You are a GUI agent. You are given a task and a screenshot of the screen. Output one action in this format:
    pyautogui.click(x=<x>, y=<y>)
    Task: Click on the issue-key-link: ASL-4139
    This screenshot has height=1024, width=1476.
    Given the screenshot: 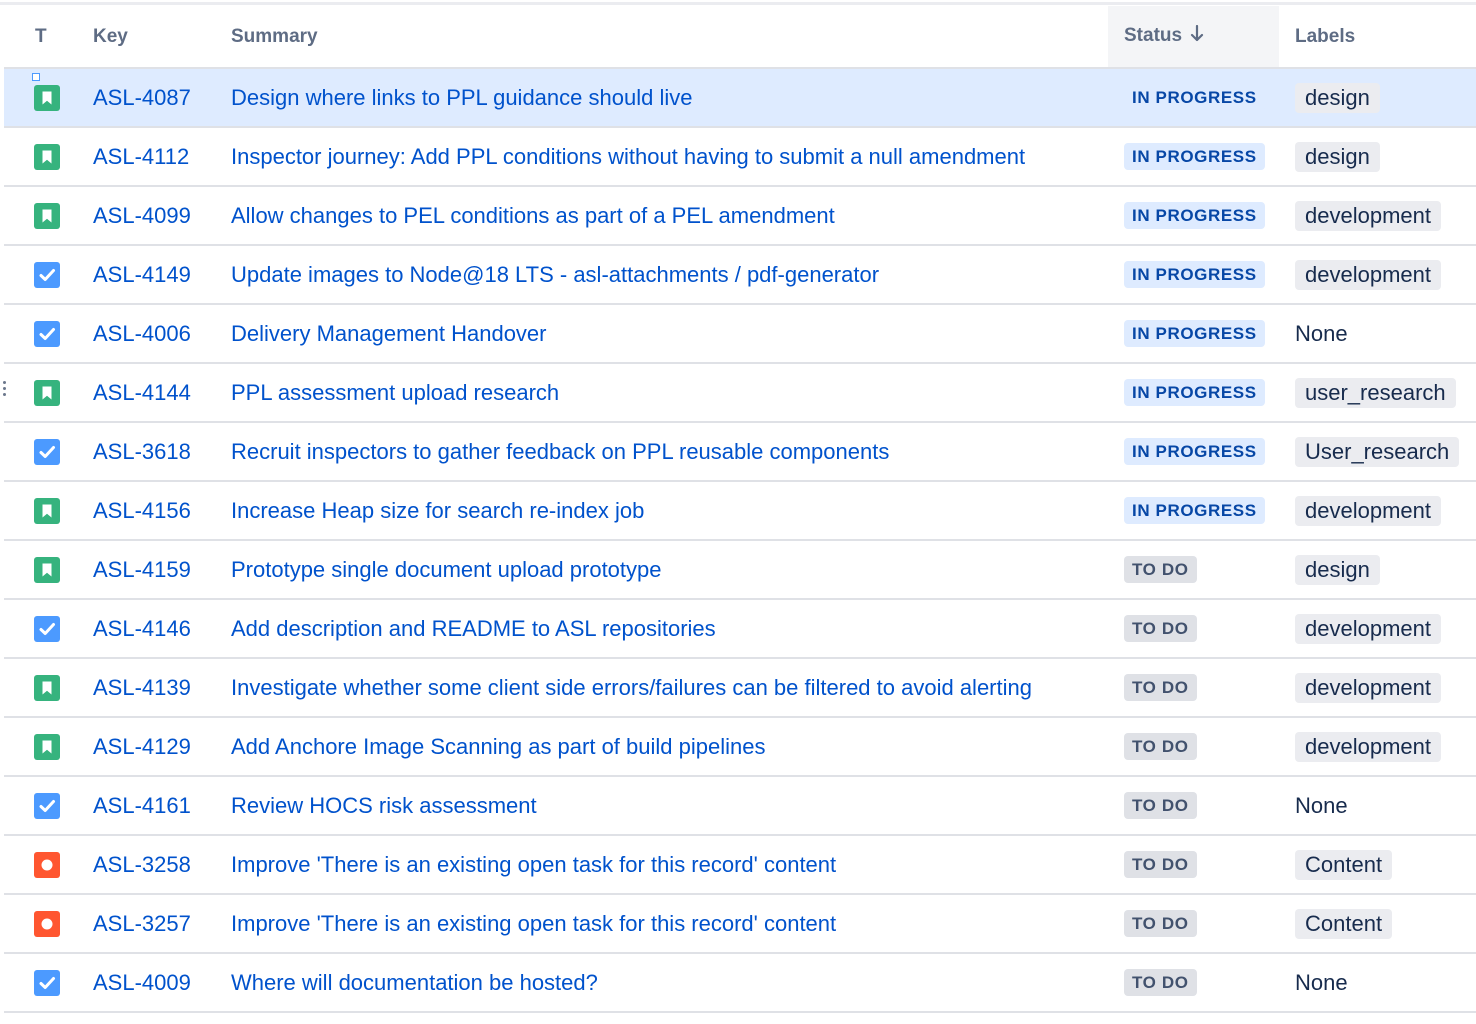 What is the action you would take?
    pyautogui.click(x=142, y=687)
    